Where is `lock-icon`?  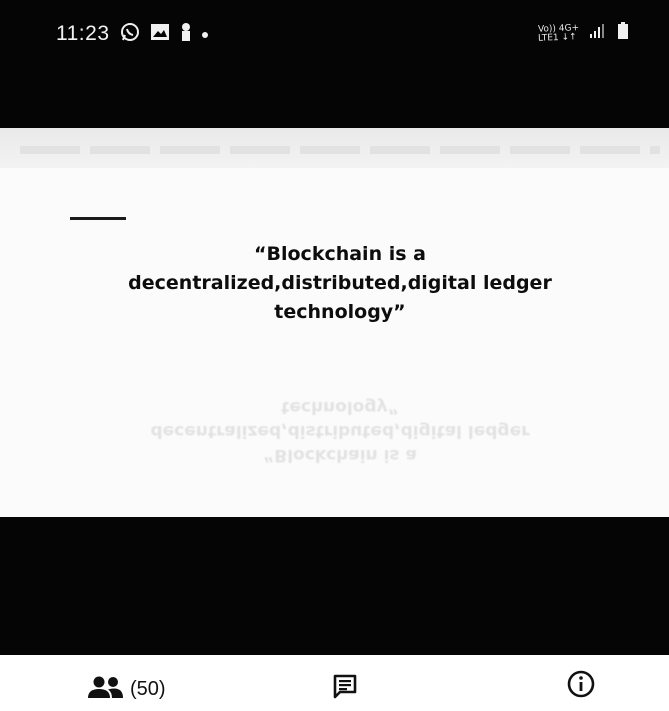
lock-icon is located at coordinates (186, 34).